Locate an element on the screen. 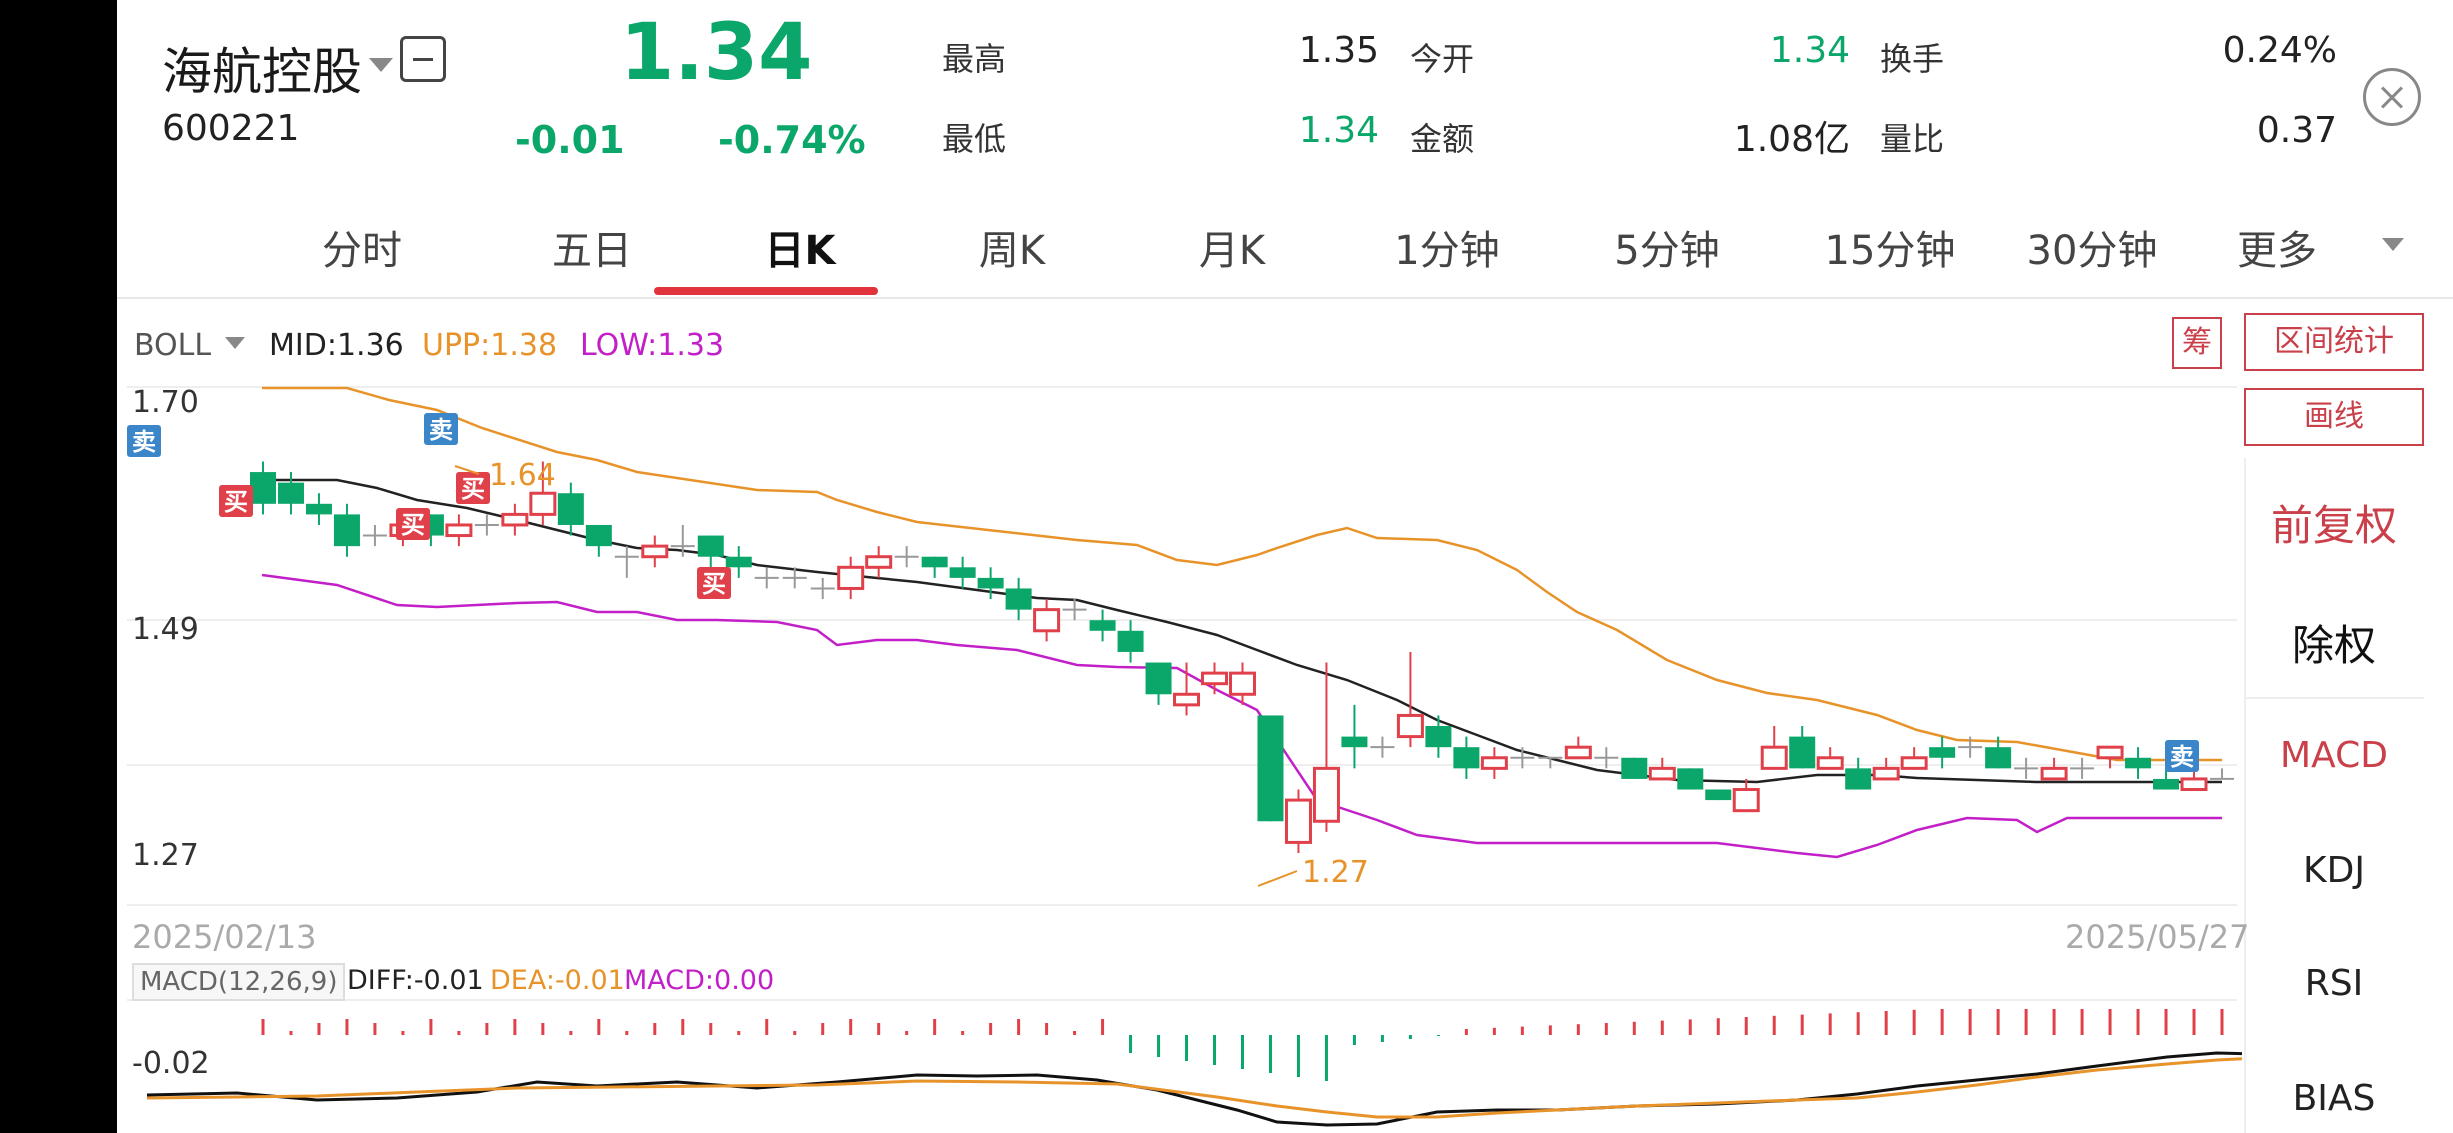 The image size is (2453, 1133). indicator-kdj: KDJ is located at coordinates (2334, 870).